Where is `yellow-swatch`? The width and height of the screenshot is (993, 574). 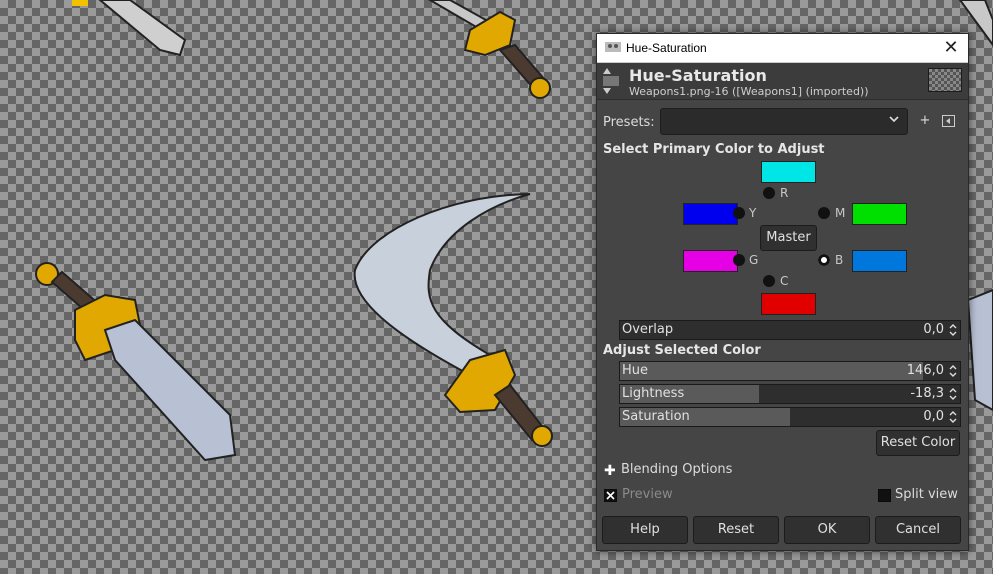 yellow-swatch is located at coordinates (710, 214).